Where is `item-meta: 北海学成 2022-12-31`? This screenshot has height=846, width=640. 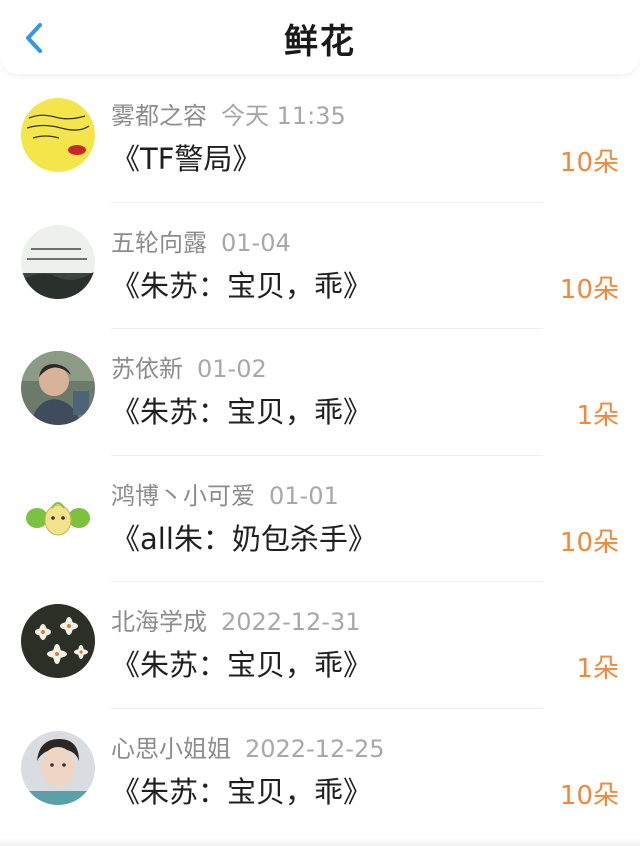
item-meta: 北海学成 2022-12-31 is located at coordinates (235, 619).